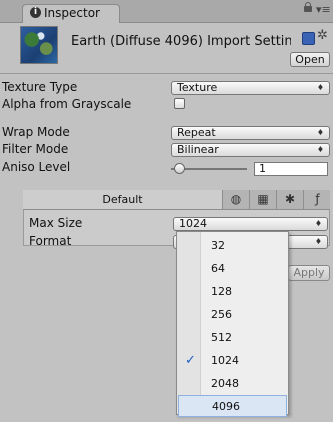 The height and width of the screenshot is (422, 333). I want to click on option-label: 4096, so click(226, 406).